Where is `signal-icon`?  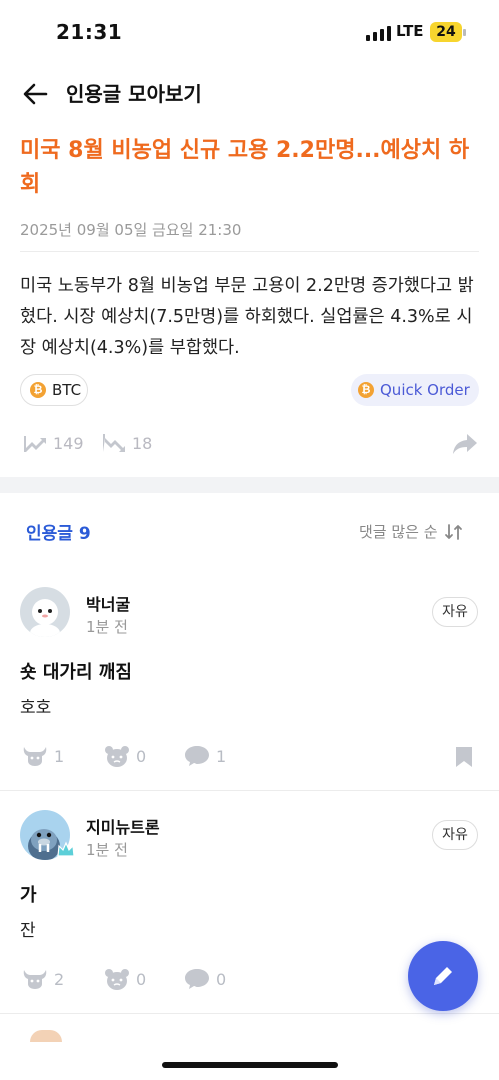 signal-icon is located at coordinates (378, 33).